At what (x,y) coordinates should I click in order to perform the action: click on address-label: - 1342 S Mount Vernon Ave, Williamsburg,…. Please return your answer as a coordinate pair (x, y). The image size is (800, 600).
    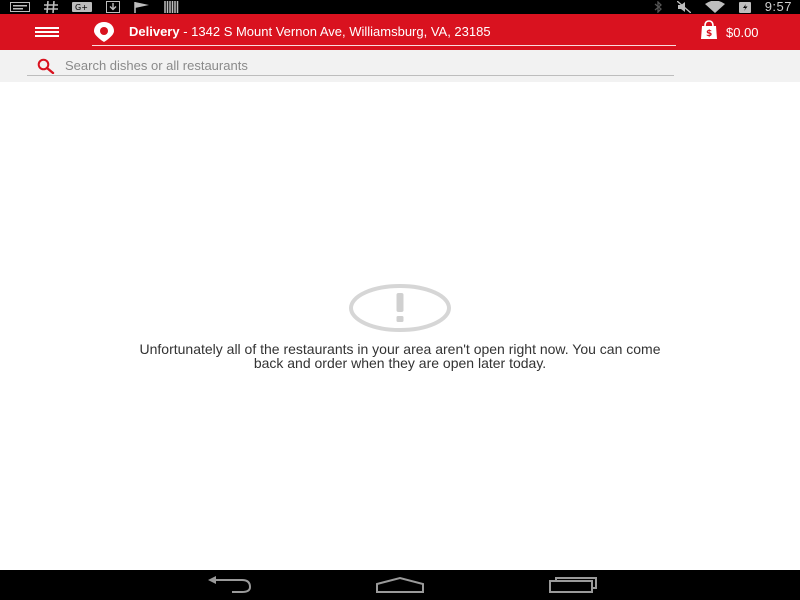
    Looking at the image, I should click on (337, 31).